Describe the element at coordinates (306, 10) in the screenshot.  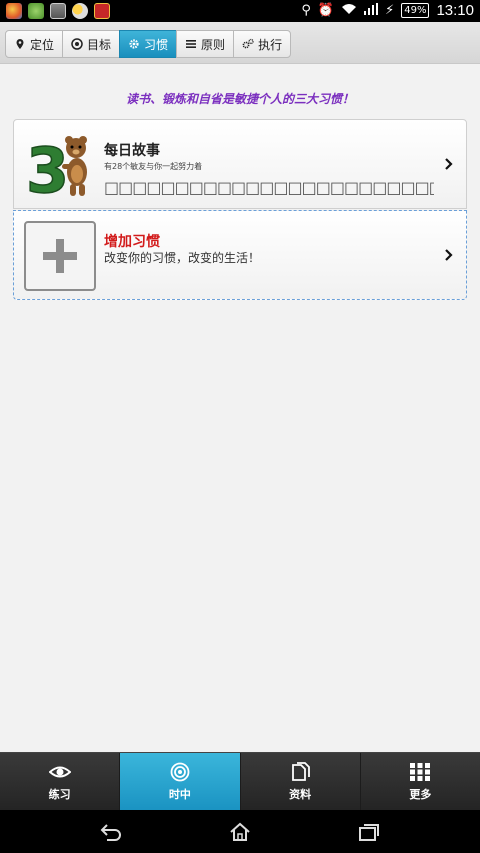
I see `location-icon: ⚲` at that location.